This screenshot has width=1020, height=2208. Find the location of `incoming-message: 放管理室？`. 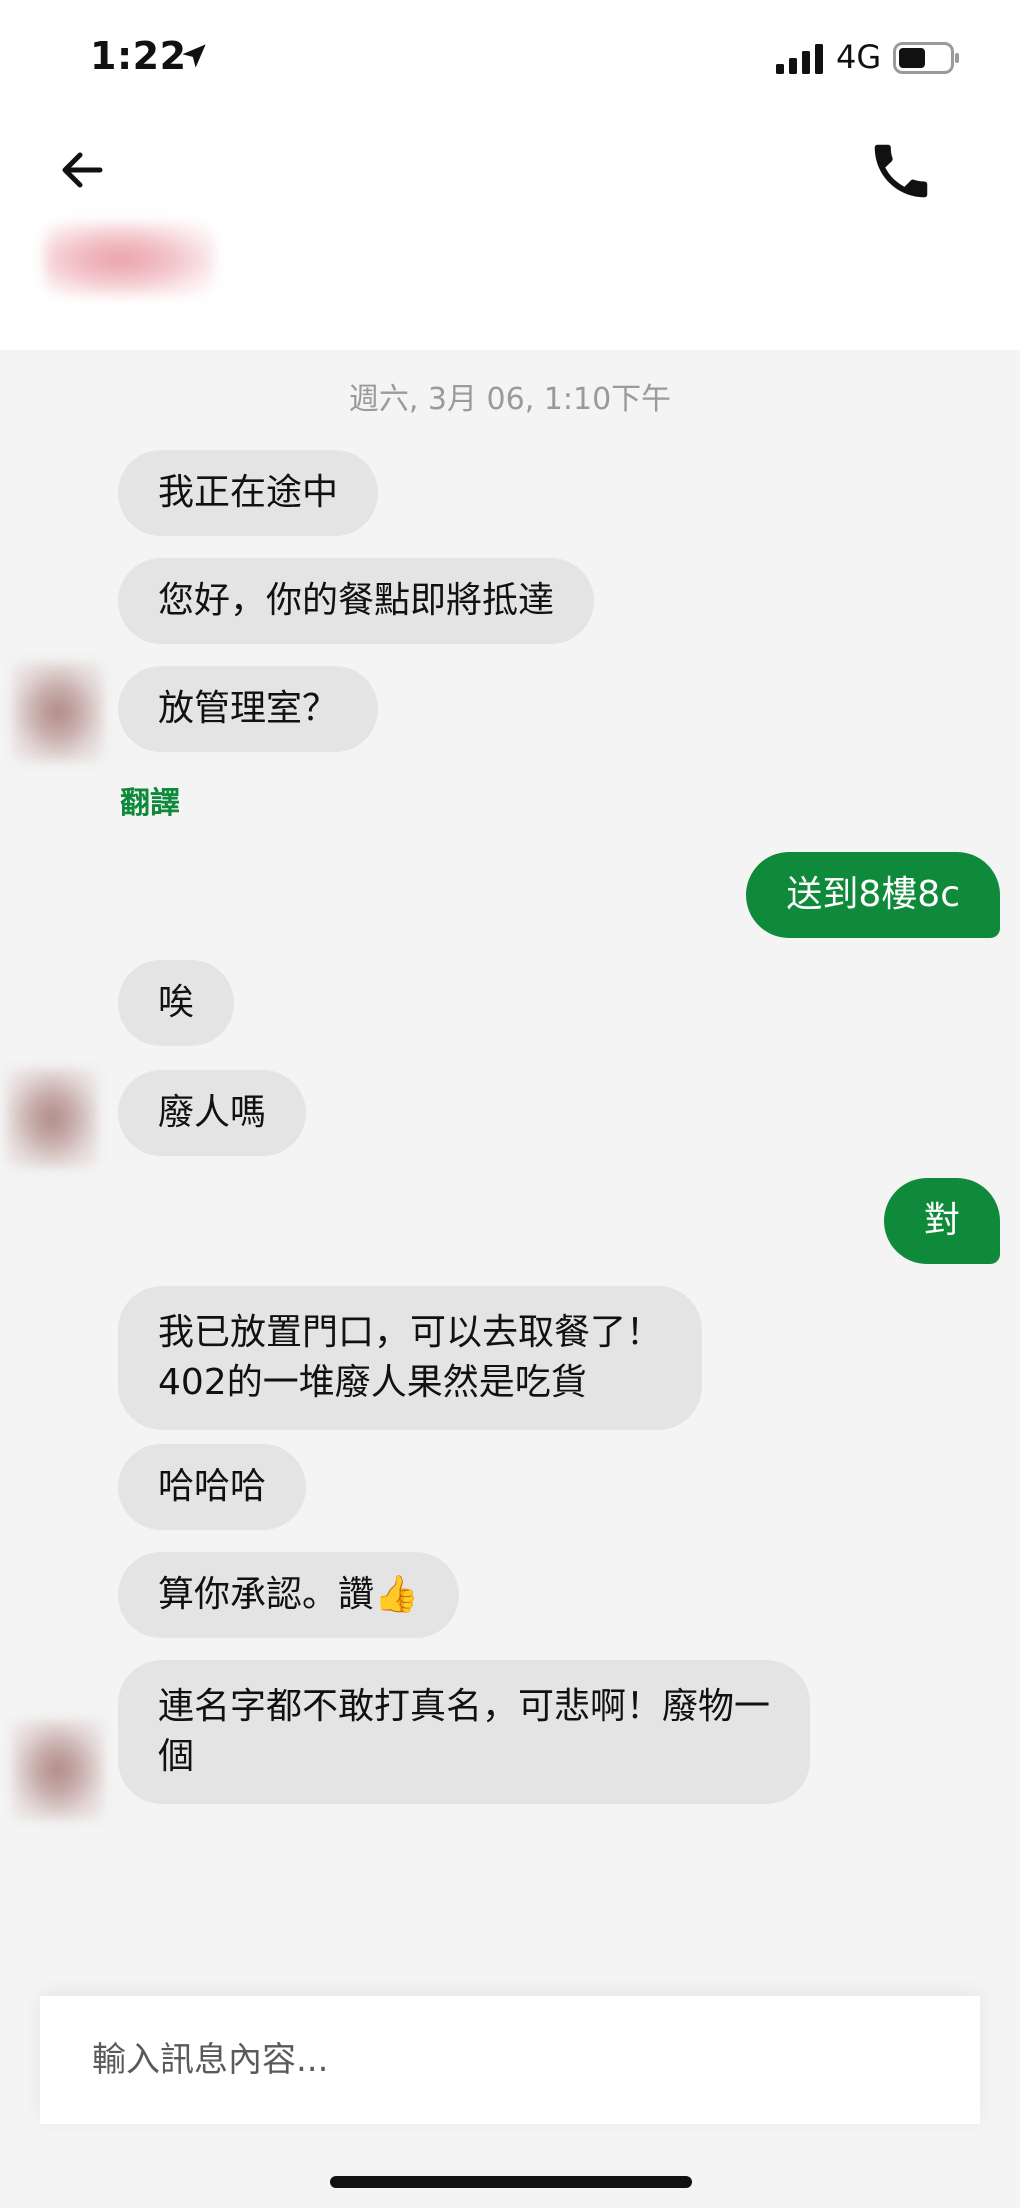

incoming-message: 放管理室？ is located at coordinates (248, 709).